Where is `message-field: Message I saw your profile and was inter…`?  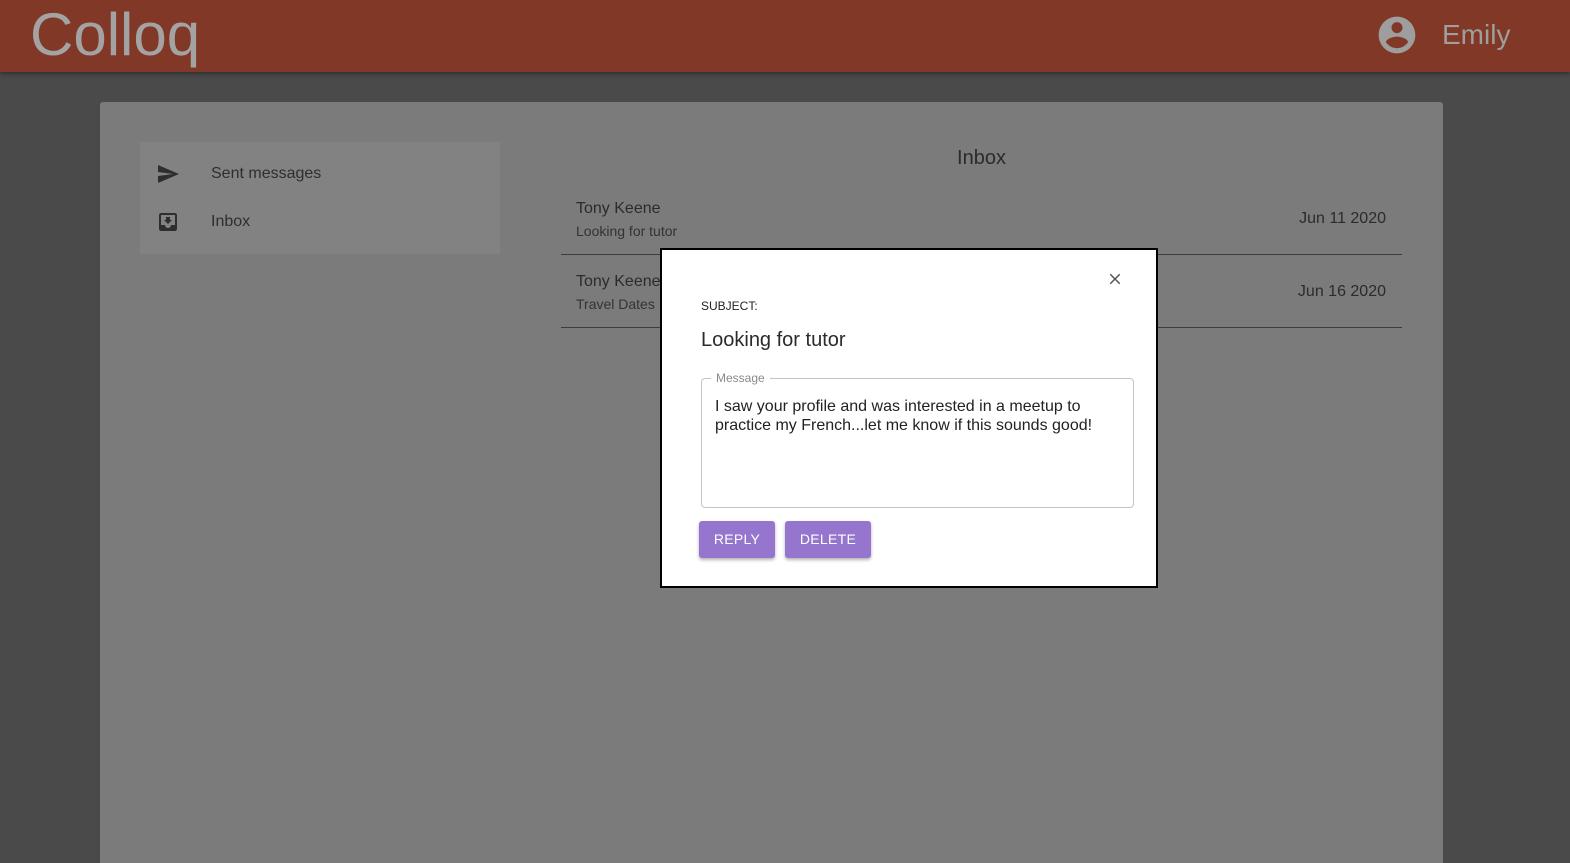 message-field: Message I saw your profile and was inter… is located at coordinates (917, 439).